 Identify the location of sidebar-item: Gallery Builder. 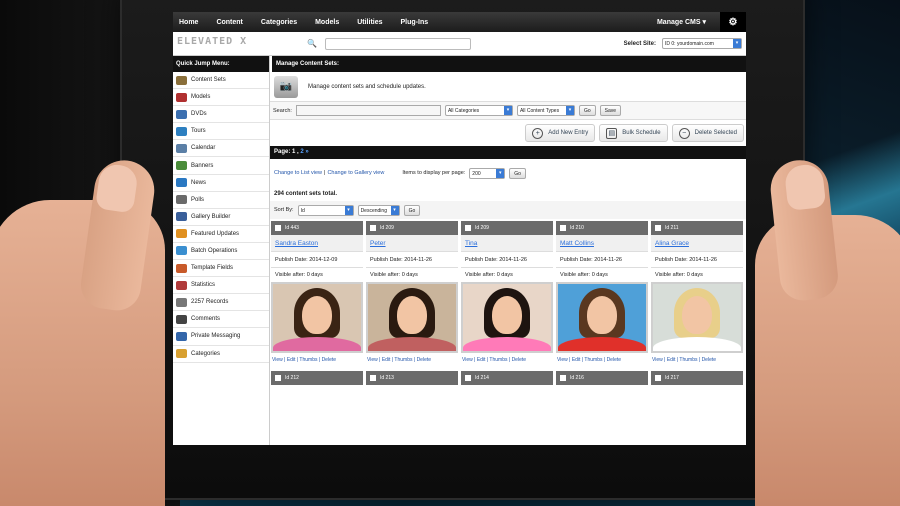
(221, 217).